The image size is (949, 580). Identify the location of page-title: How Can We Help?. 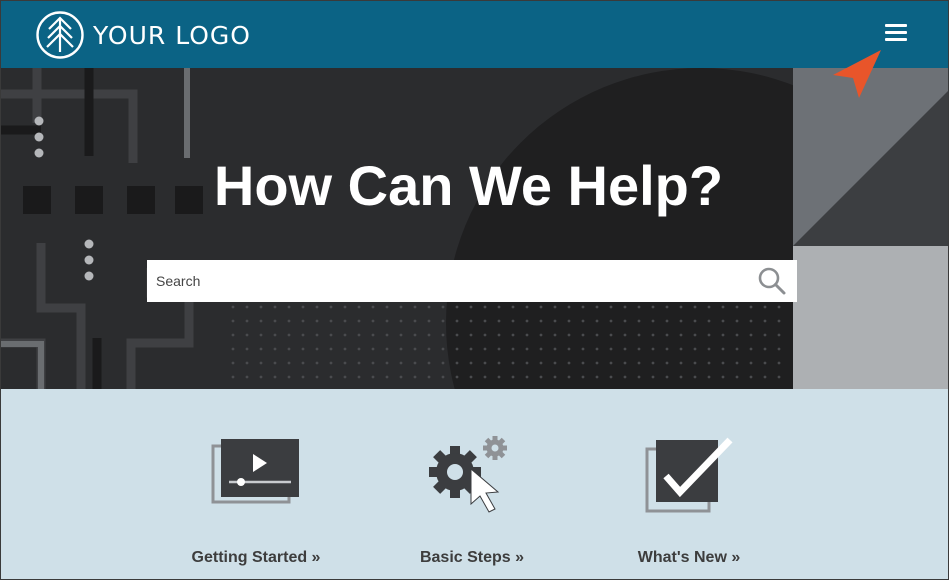
(468, 185).